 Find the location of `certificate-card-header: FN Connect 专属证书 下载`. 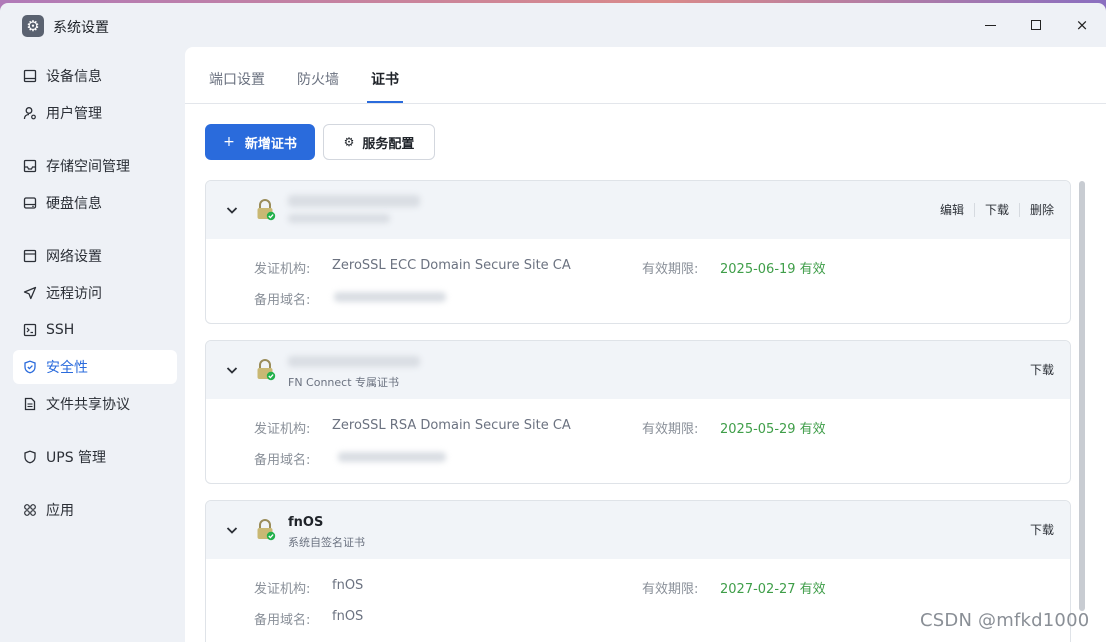

certificate-card-header: FN Connect 专属证书 下载 is located at coordinates (638, 370).